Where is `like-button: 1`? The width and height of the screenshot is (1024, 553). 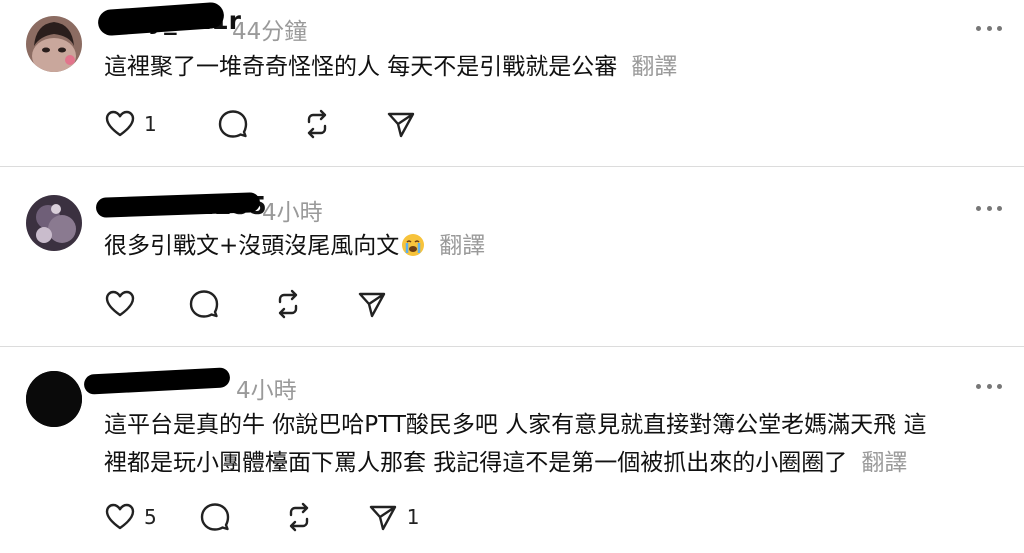
like-button: 1 is located at coordinates (130, 124).